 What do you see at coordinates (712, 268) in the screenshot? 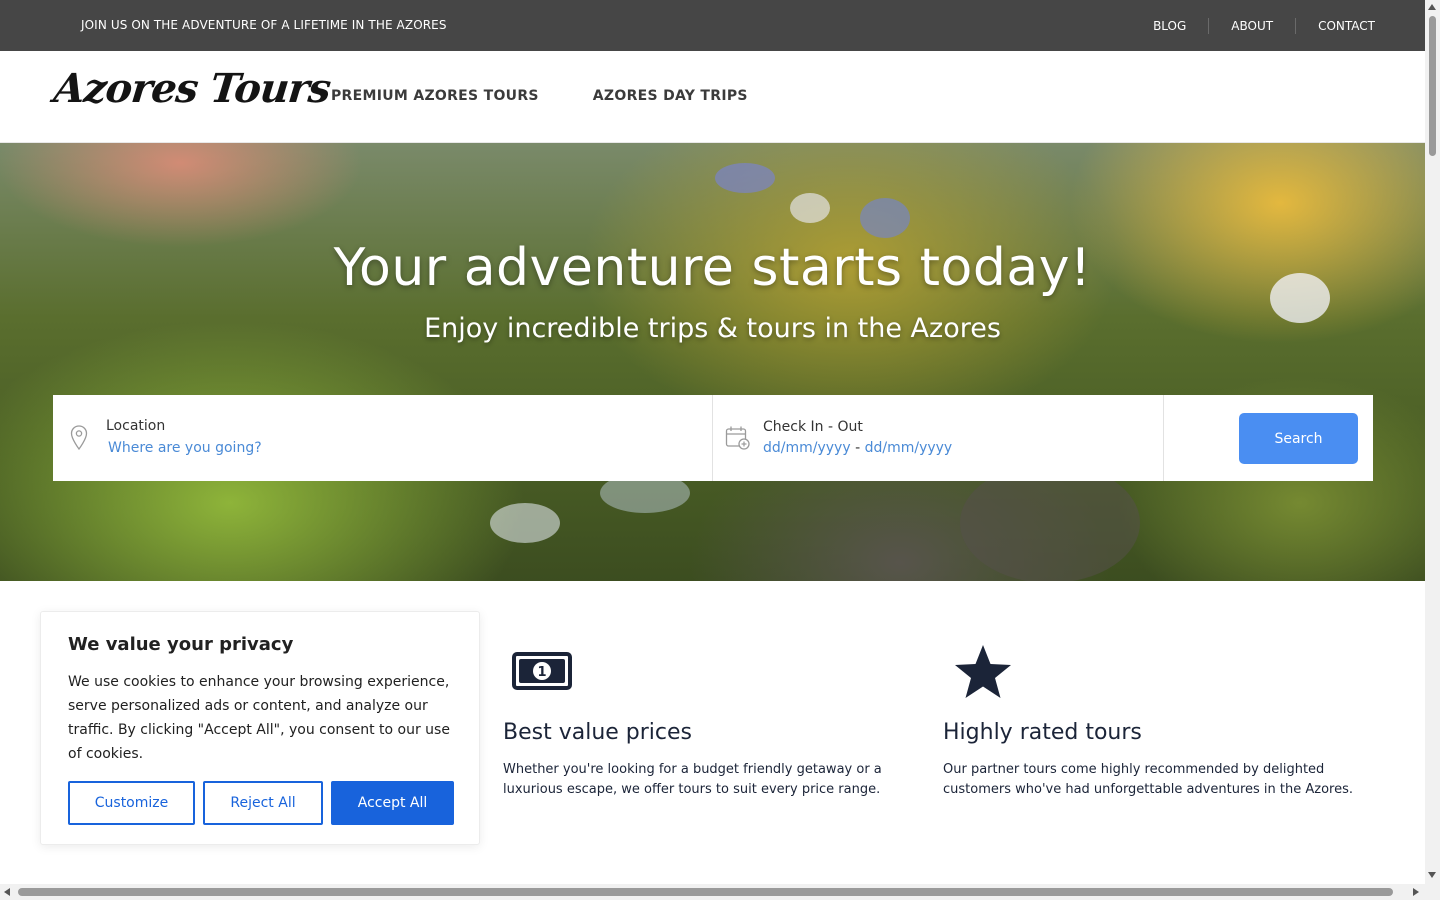
I see `hero-title: Your adventure starts today!` at bounding box center [712, 268].